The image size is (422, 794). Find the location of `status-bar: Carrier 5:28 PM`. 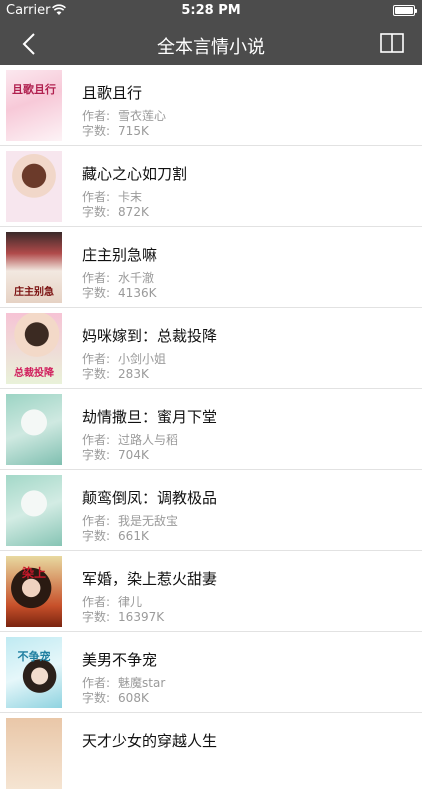

status-bar: Carrier 5:28 PM is located at coordinates (211, 11).